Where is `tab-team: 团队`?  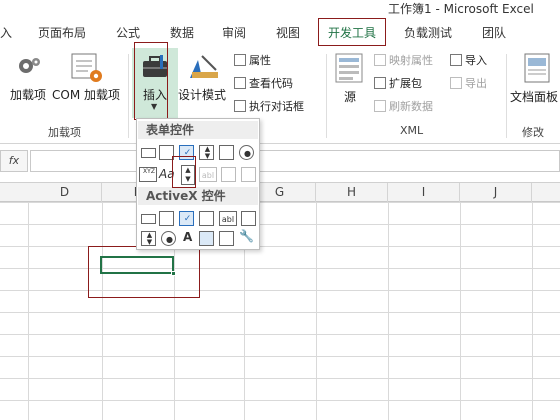
tab-team: 团队 is located at coordinates (494, 32).